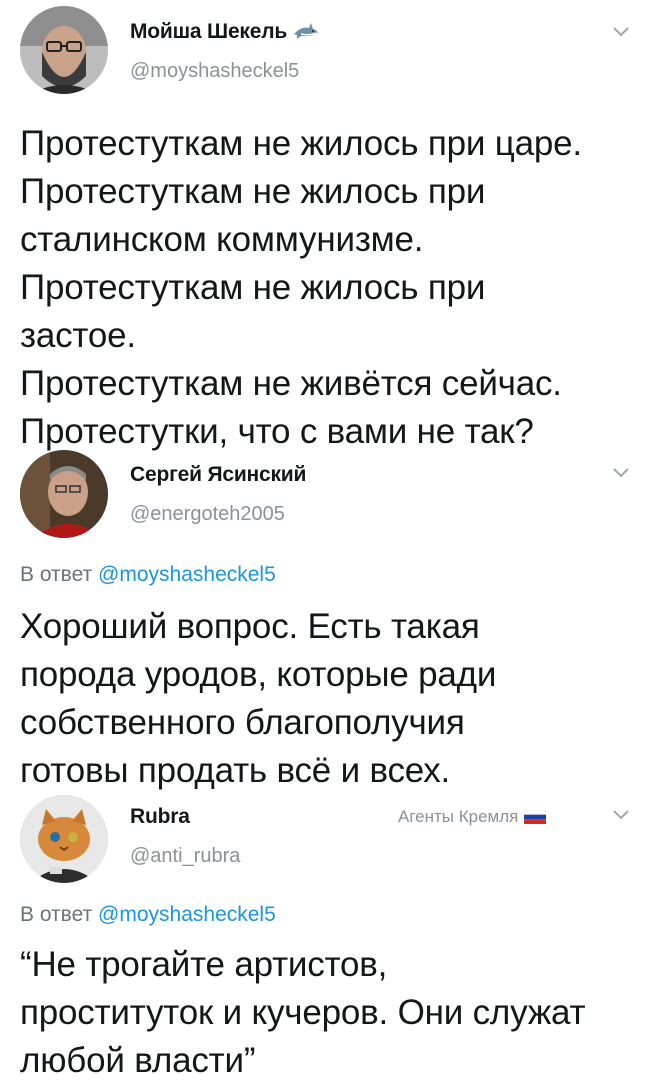  Describe the element at coordinates (214, 71) in the screenshot. I see `author-handle: @moyshasheckel5` at that location.